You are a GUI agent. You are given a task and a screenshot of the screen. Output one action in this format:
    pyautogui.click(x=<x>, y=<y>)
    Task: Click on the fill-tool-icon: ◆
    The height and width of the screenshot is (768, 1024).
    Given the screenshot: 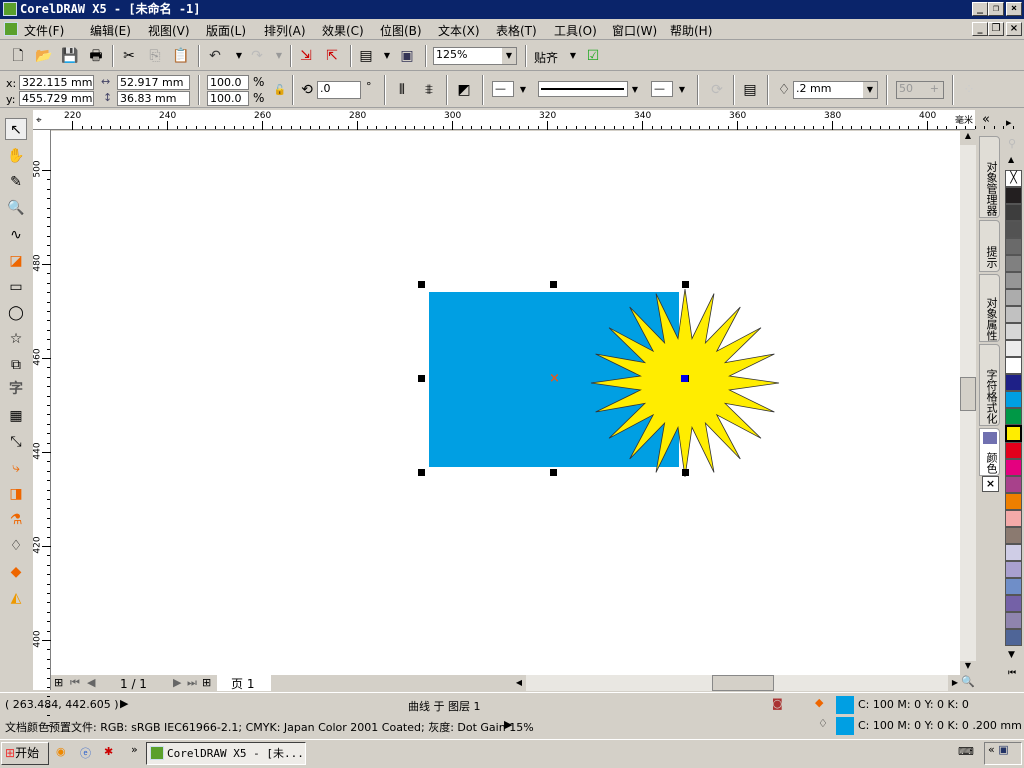 What is the action you would take?
    pyautogui.click(x=16, y=572)
    